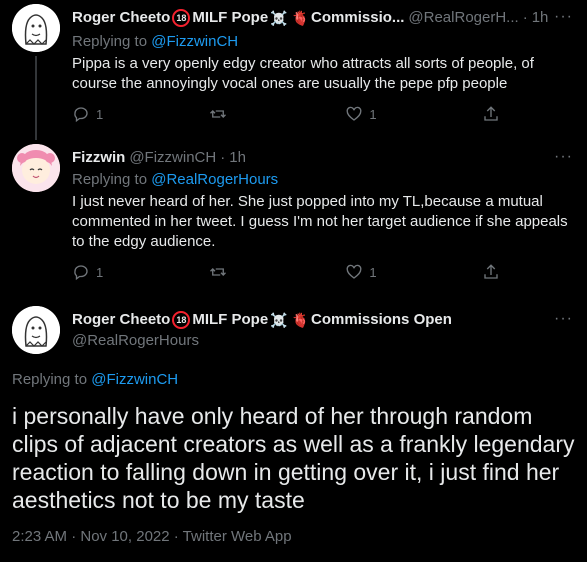  I want to click on display-name: Fizzwin, so click(98, 158).